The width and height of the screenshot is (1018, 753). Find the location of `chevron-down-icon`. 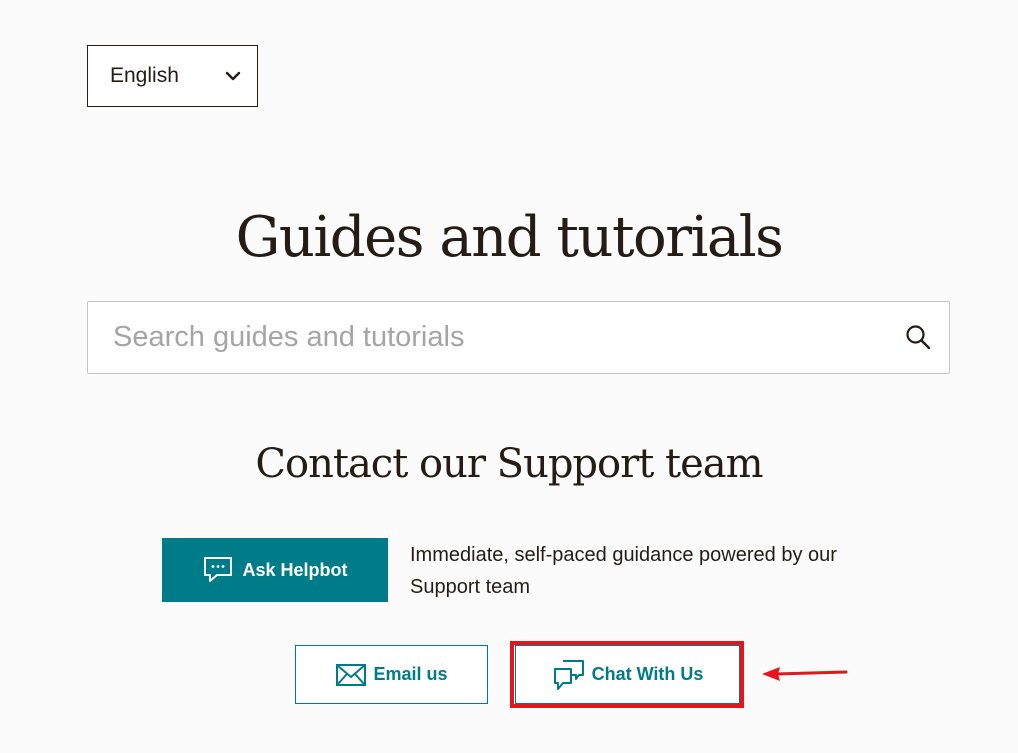

chevron-down-icon is located at coordinates (233, 76).